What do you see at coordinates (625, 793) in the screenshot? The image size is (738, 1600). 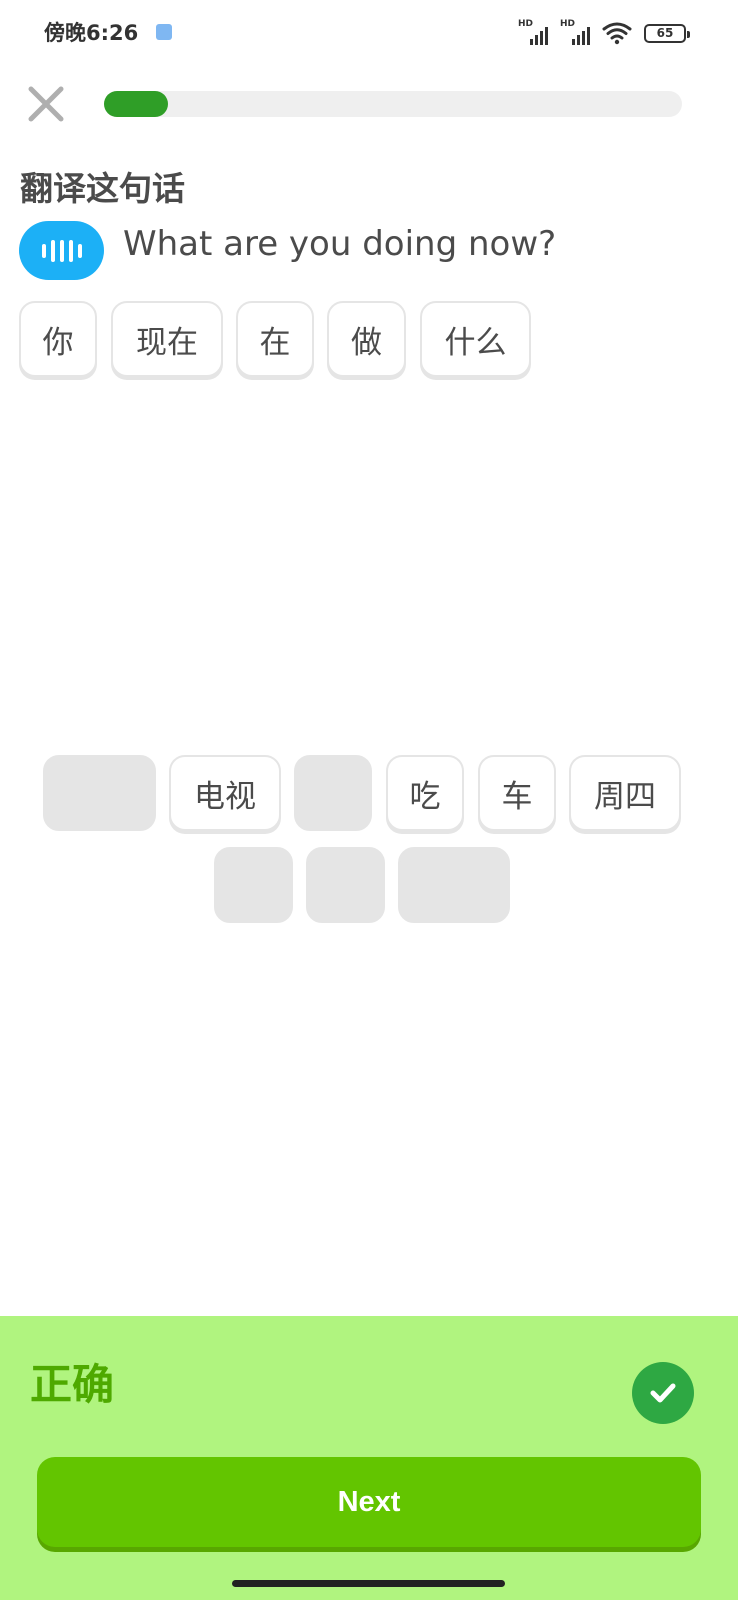 I see `word-bank-tile: 周四` at bounding box center [625, 793].